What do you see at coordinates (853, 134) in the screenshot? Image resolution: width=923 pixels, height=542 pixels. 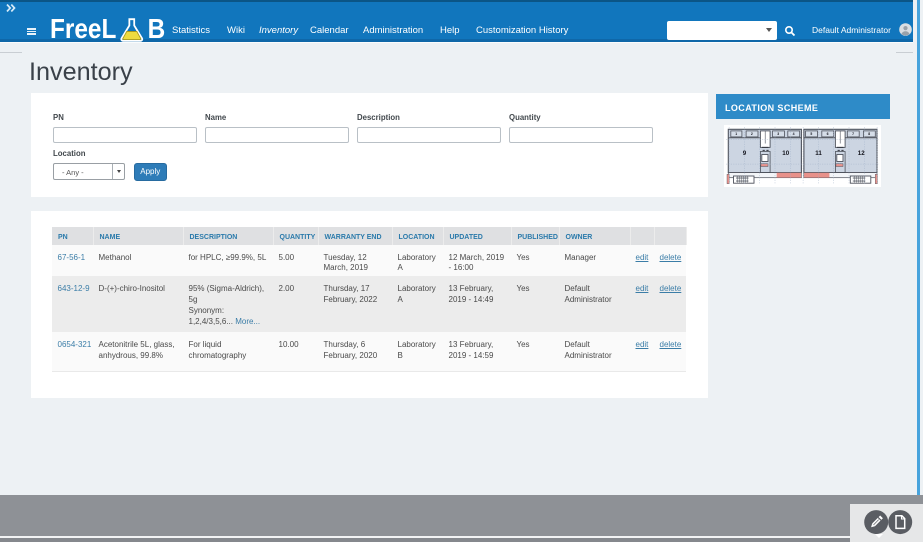 I see `svg-text: 7` at bounding box center [853, 134].